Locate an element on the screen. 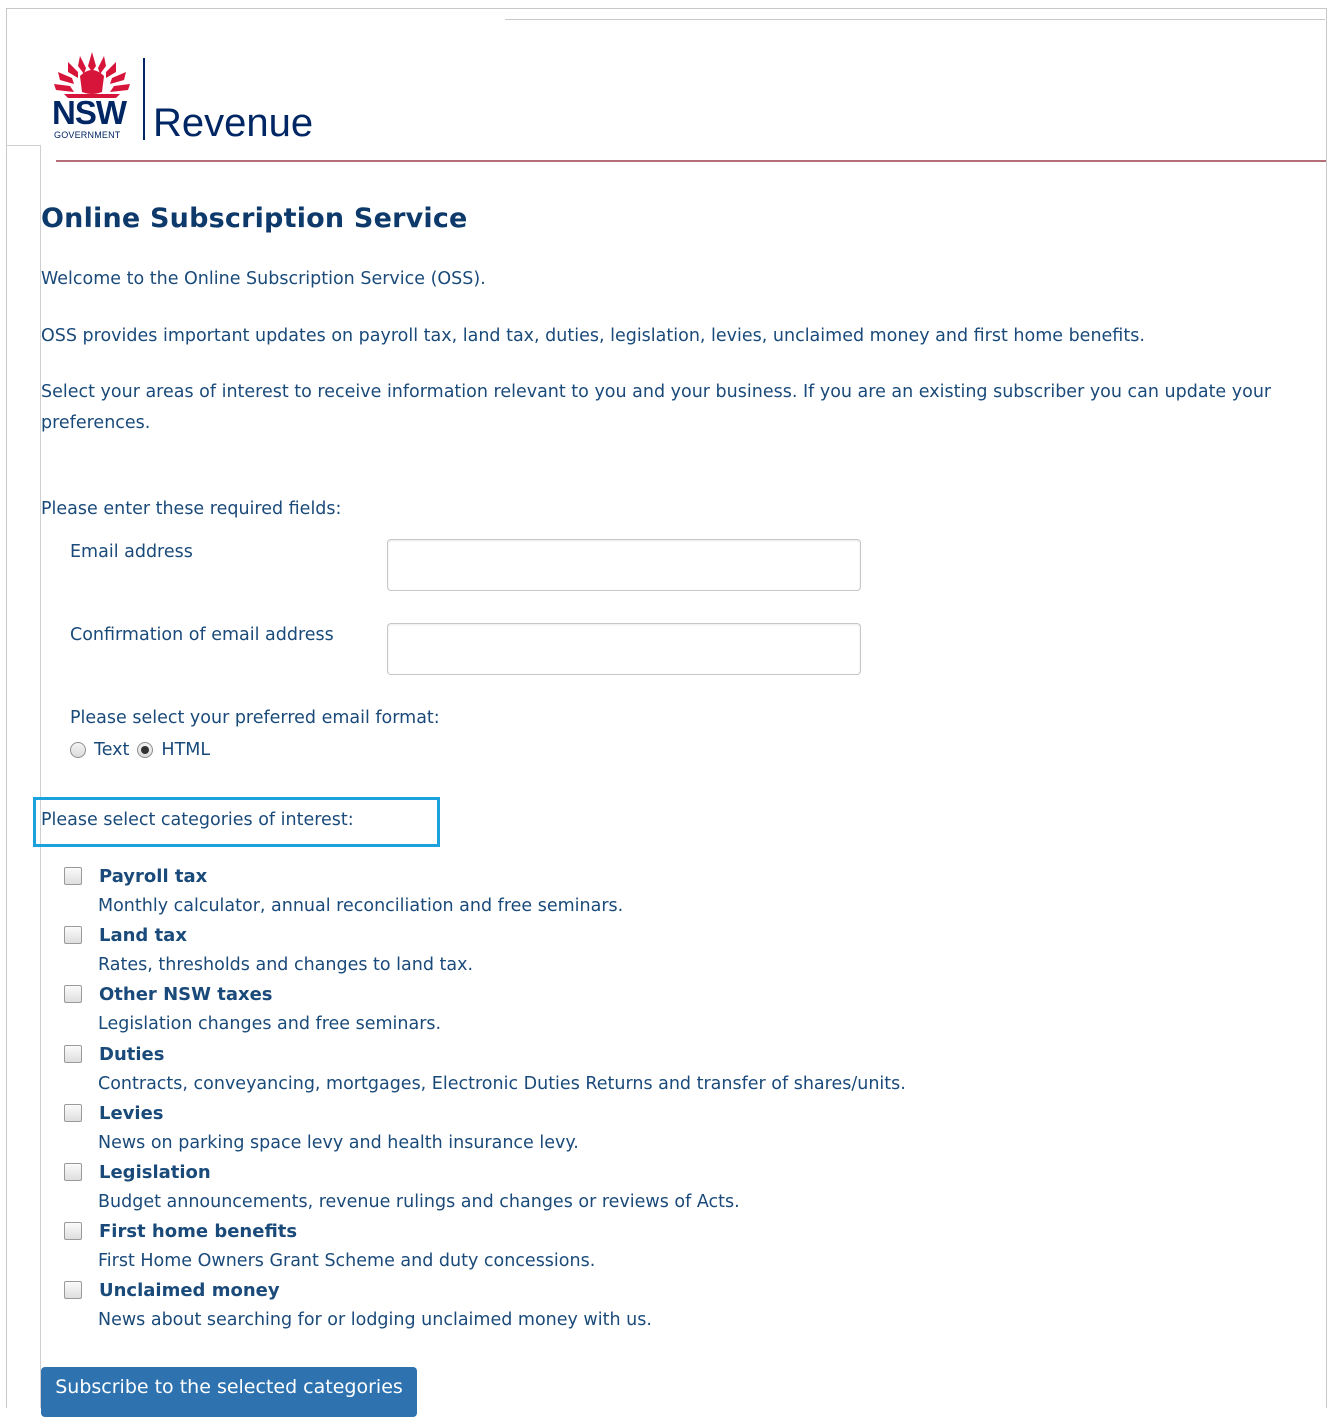 The height and width of the screenshot is (1417, 1330). page-frame-top is located at coordinates (666, 8).